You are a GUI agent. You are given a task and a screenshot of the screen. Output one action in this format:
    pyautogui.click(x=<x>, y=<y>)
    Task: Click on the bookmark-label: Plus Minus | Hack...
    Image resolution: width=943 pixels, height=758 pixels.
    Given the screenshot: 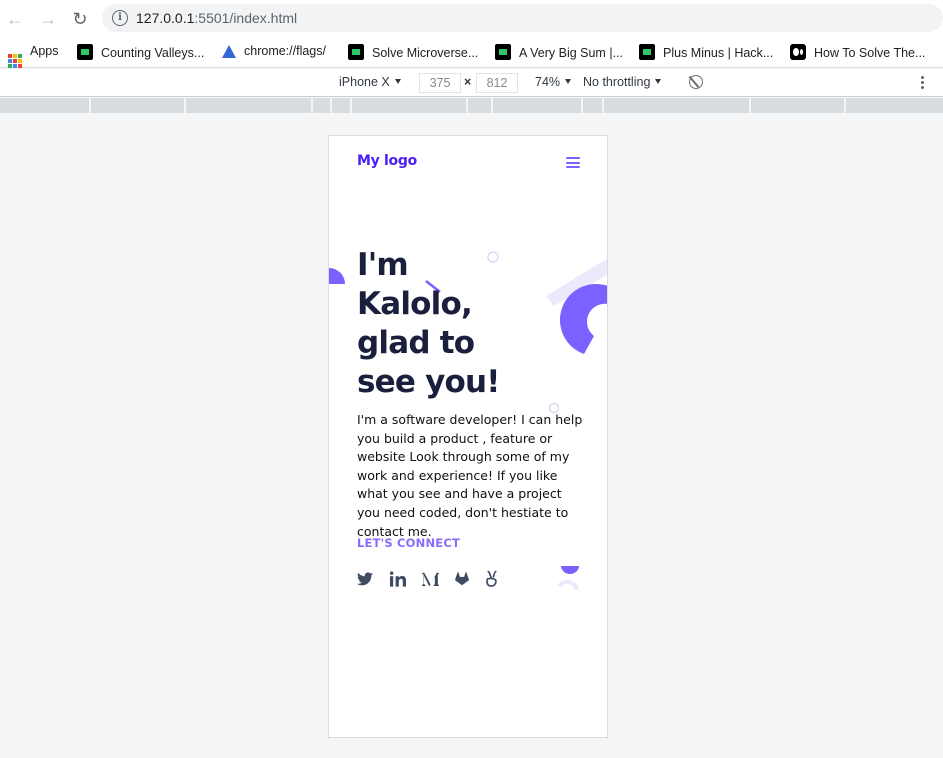 What is the action you would take?
    pyautogui.click(x=718, y=53)
    